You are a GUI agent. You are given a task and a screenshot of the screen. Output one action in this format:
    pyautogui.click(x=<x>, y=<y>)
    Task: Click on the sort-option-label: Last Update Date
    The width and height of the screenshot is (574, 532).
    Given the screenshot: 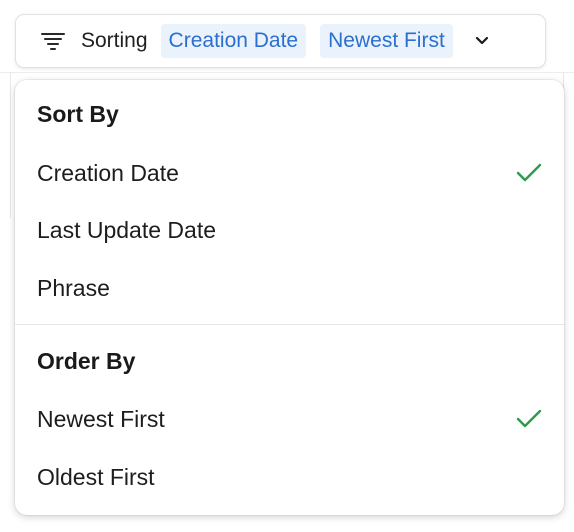 What is the action you would take?
    pyautogui.click(x=127, y=229)
    